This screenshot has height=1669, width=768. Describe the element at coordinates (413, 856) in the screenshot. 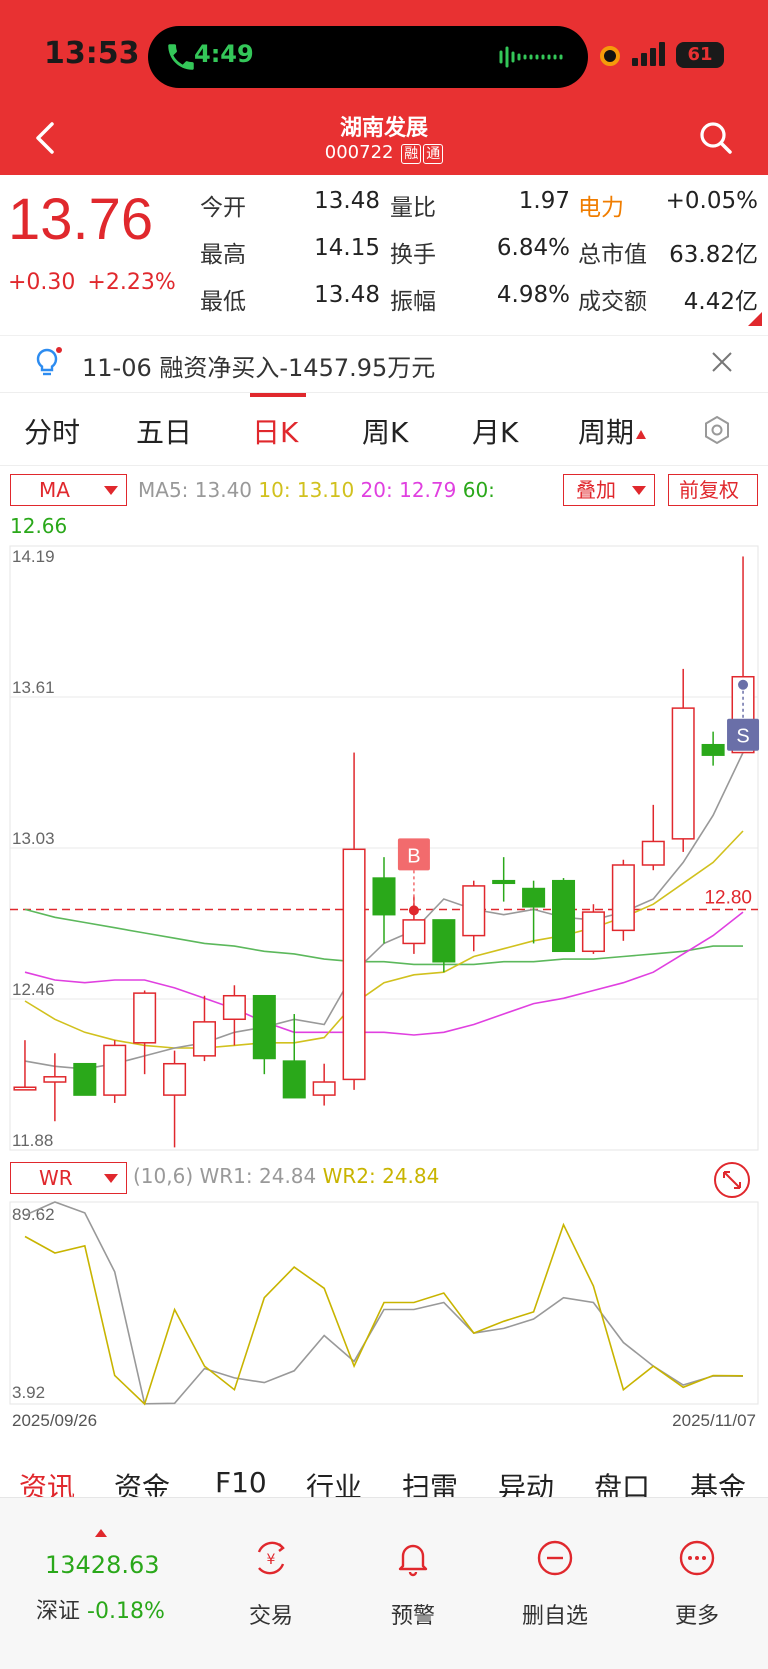

I see `buy-marker-label: B` at that location.